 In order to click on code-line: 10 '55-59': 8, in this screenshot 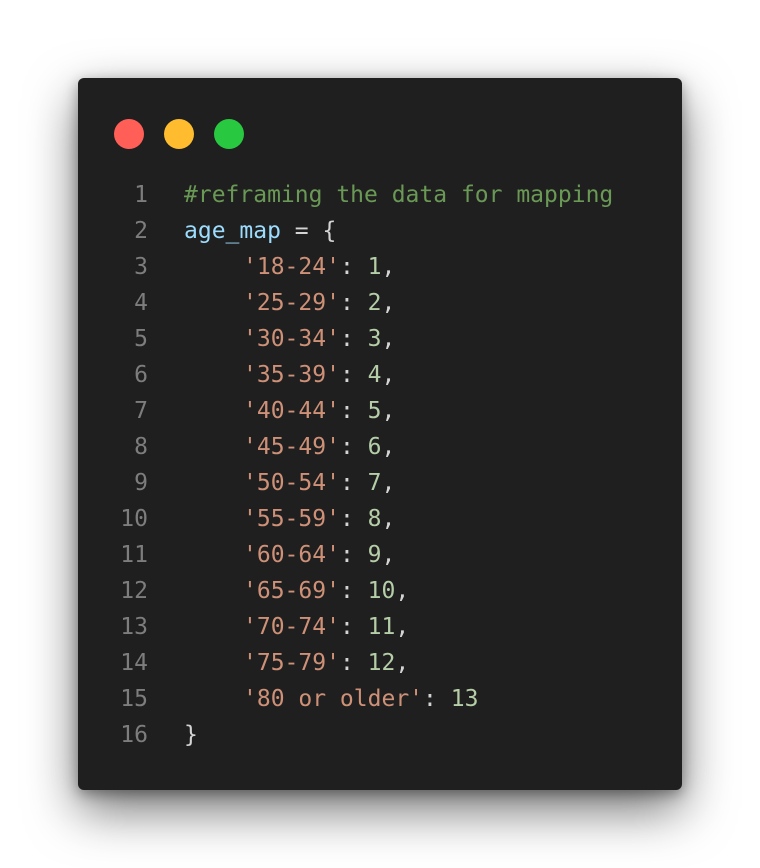, I will do `click(380, 519)`.